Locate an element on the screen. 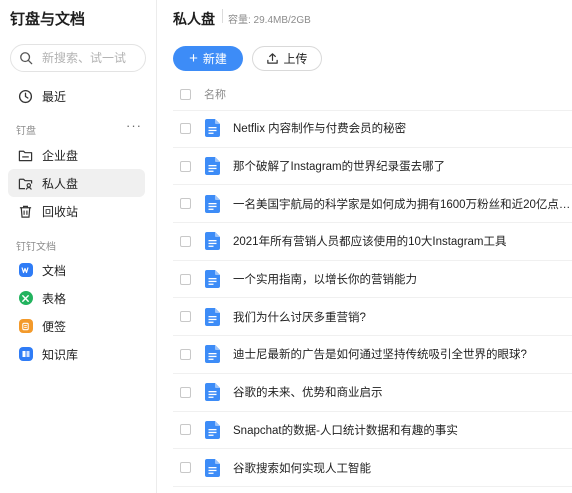 The height and width of the screenshot is (493, 572). upload-button: 上传 is located at coordinates (287, 58).